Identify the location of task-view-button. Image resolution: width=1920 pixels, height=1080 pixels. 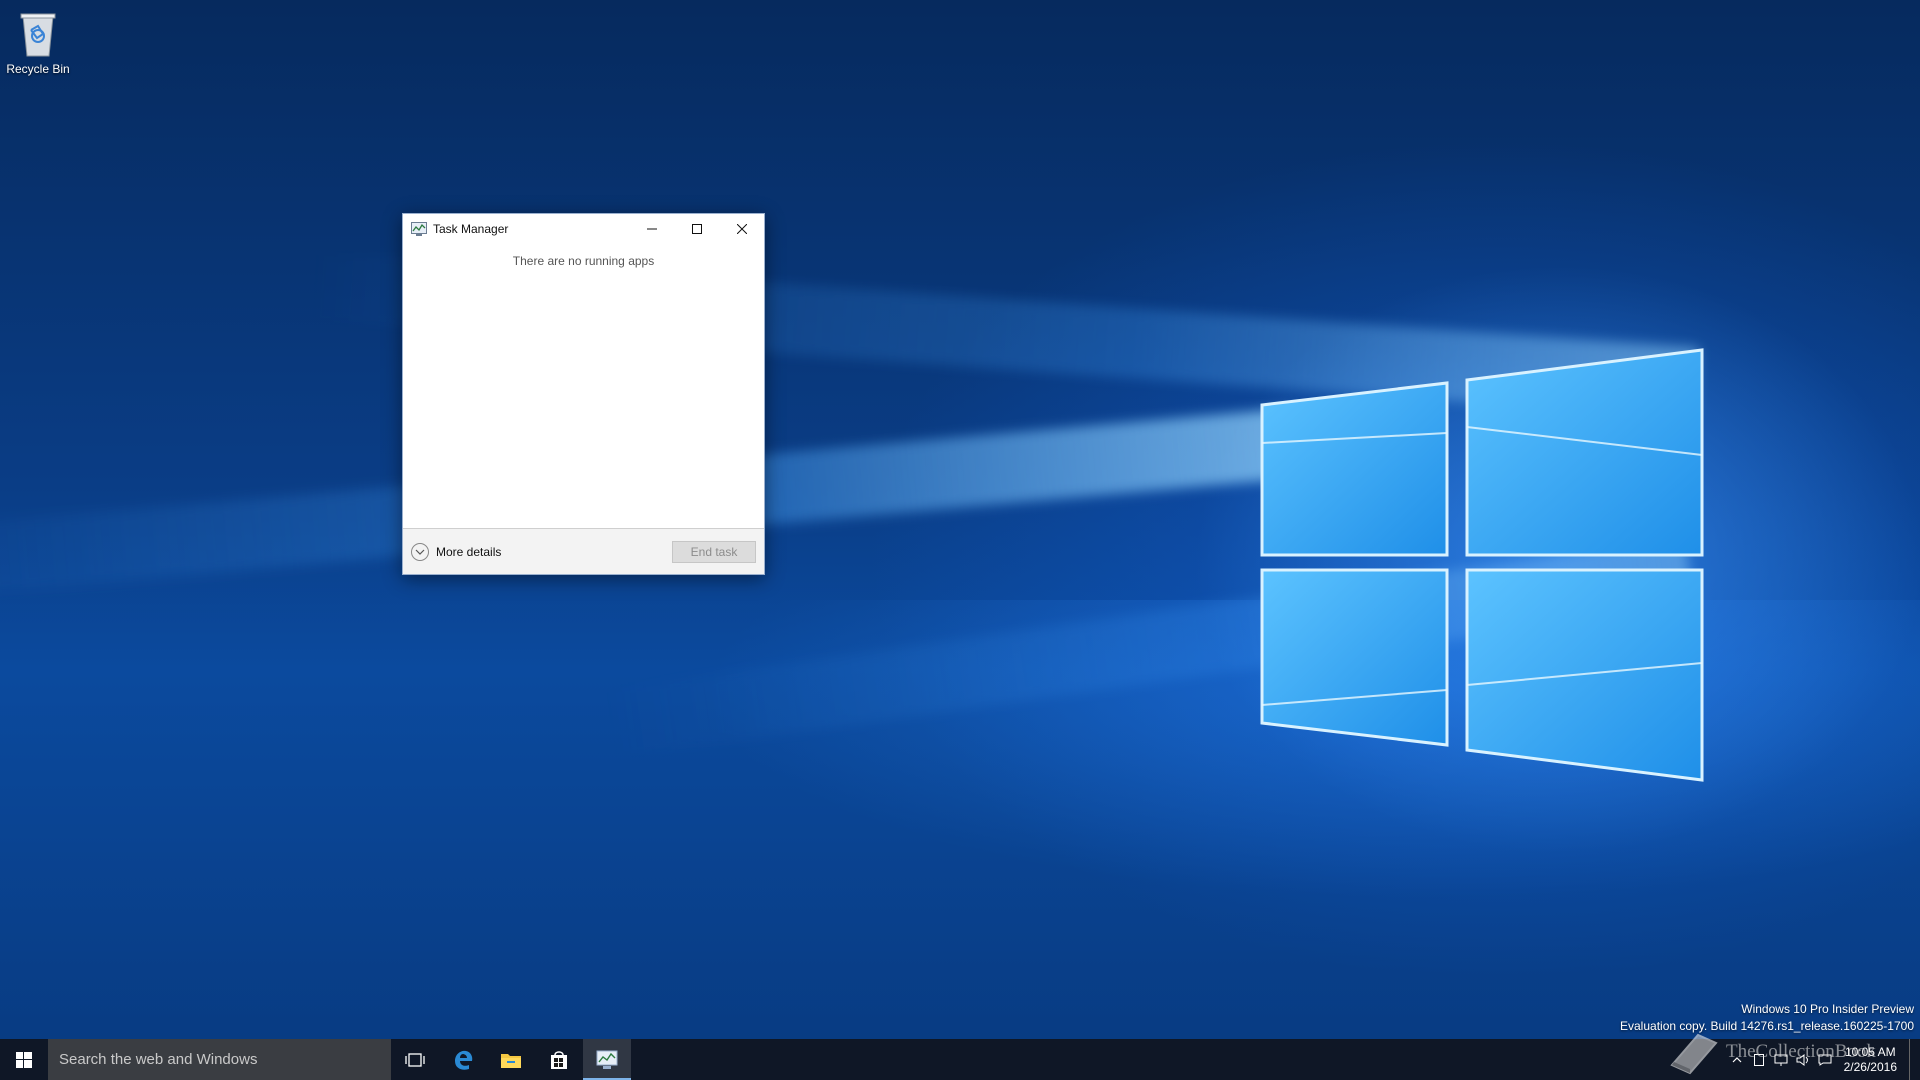
(415, 1059).